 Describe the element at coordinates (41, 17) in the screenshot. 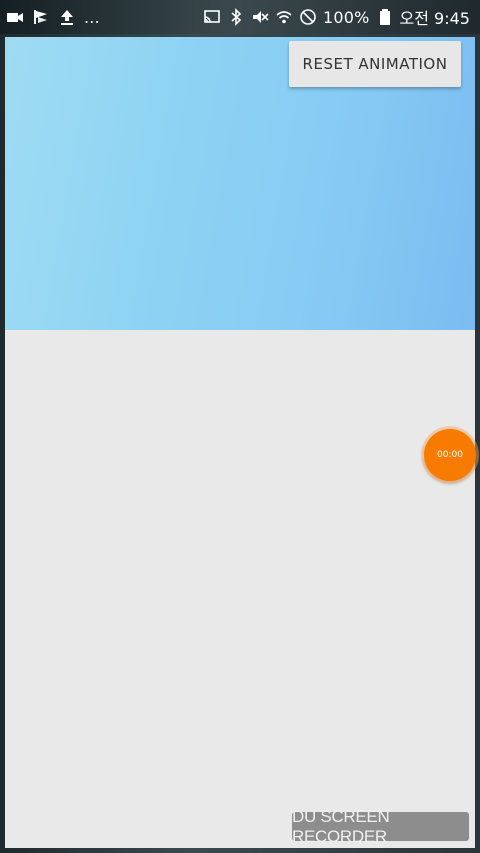

I see `flag-icon` at that location.